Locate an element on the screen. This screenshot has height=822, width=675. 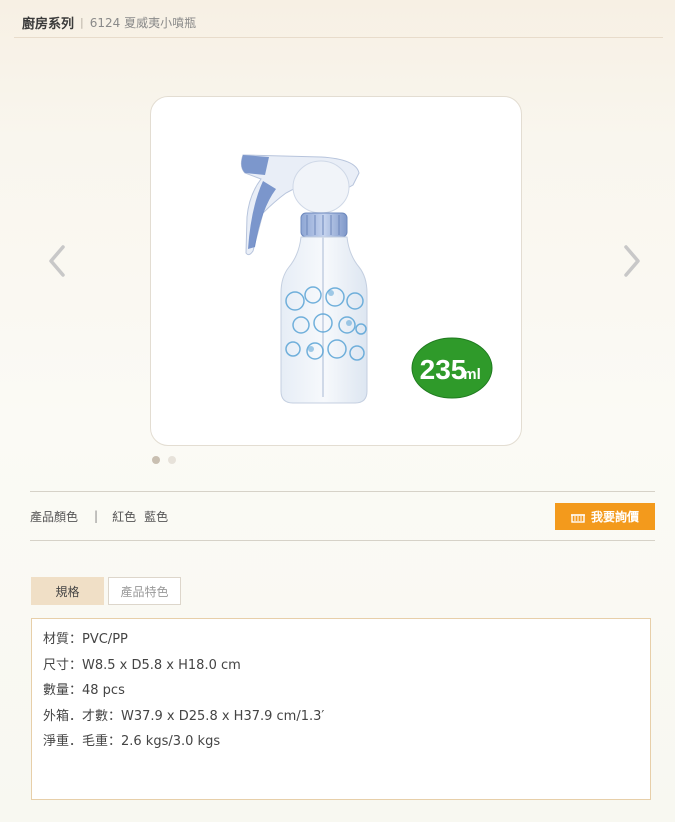
spray-bottle-image: 235 ml is located at coordinates (366, 279).